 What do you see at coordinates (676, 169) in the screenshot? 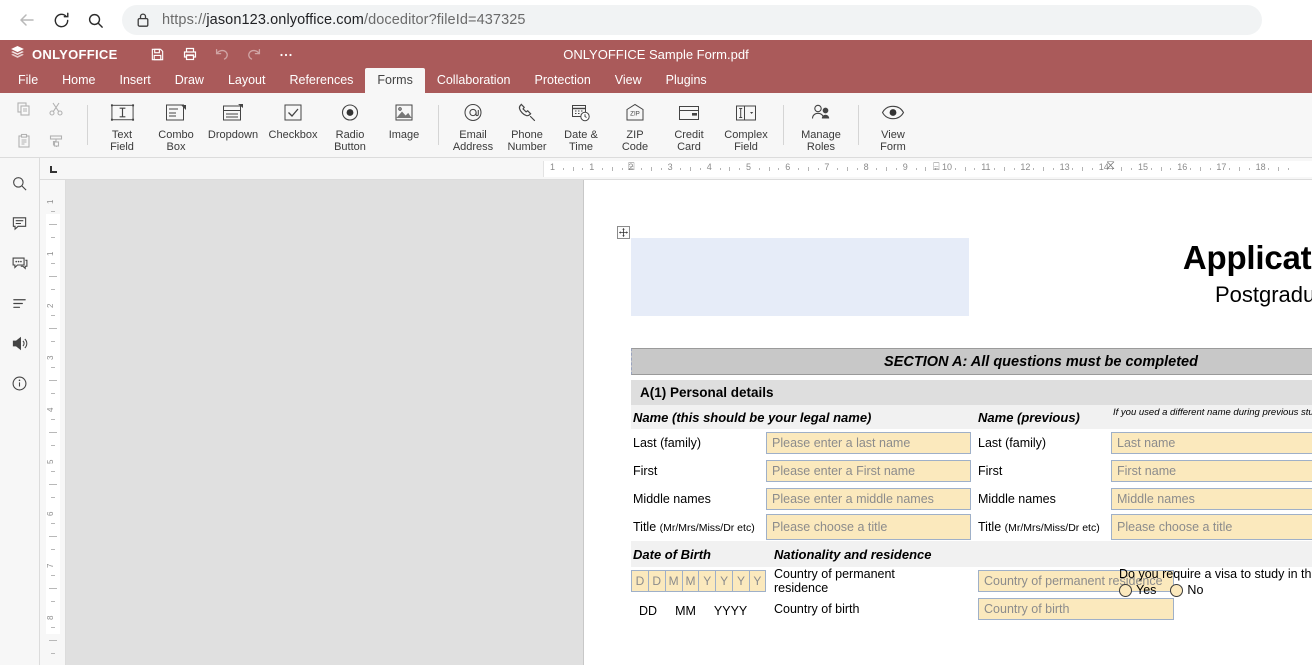
I see `horizontal-ruler: 1123456789101112131415161718⌸⌸⌸⧖` at bounding box center [676, 169].